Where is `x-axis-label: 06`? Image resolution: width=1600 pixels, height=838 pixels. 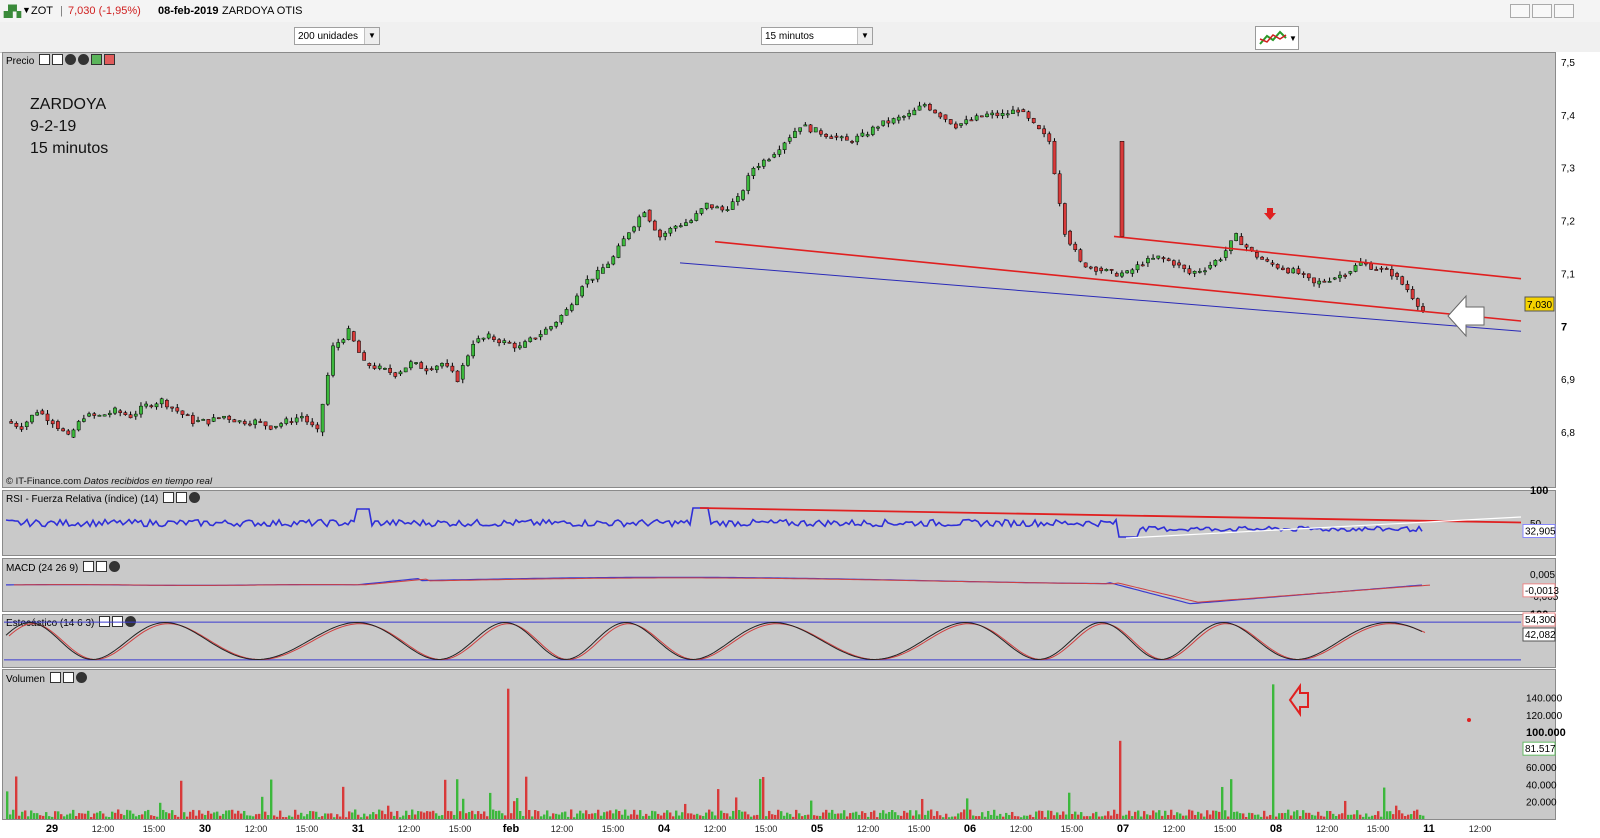
x-axis-label: 06 is located at coordinates (970, 829).